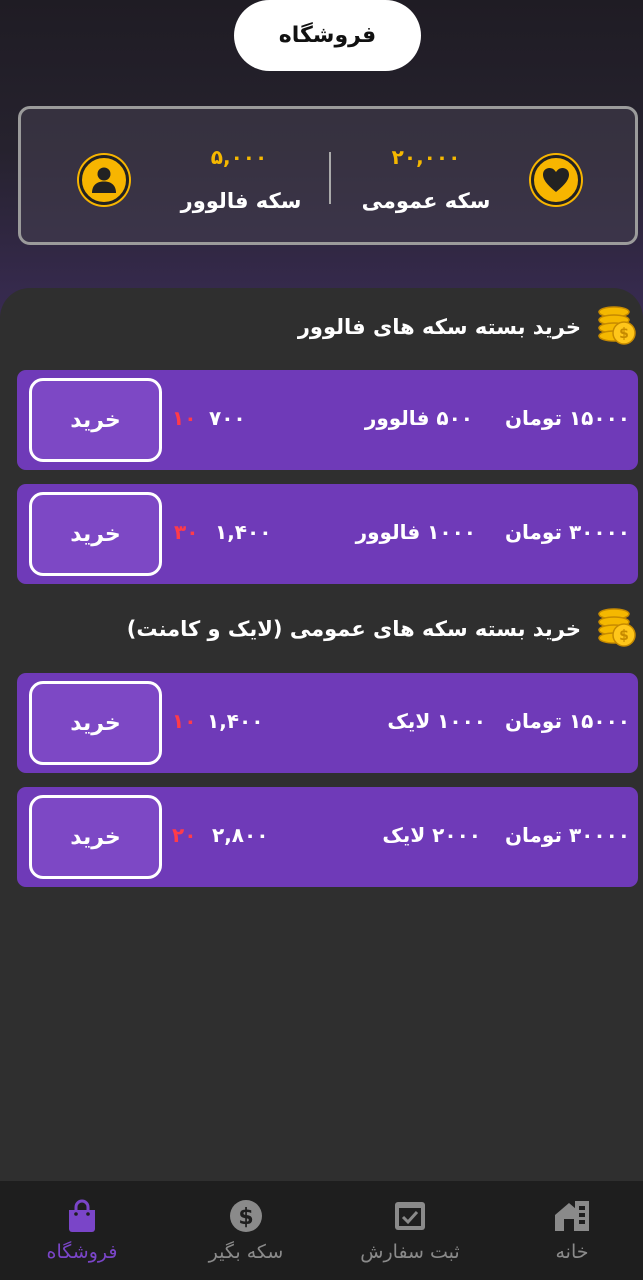  Describe the element at coordinates (327, 534) in the screenshot. I see `pack-follower-2: خرید ۳۰ ۱,۴۰۰ ۱۰۰۰ فالوور ۳۰۰۰۰ تومان` at that location.